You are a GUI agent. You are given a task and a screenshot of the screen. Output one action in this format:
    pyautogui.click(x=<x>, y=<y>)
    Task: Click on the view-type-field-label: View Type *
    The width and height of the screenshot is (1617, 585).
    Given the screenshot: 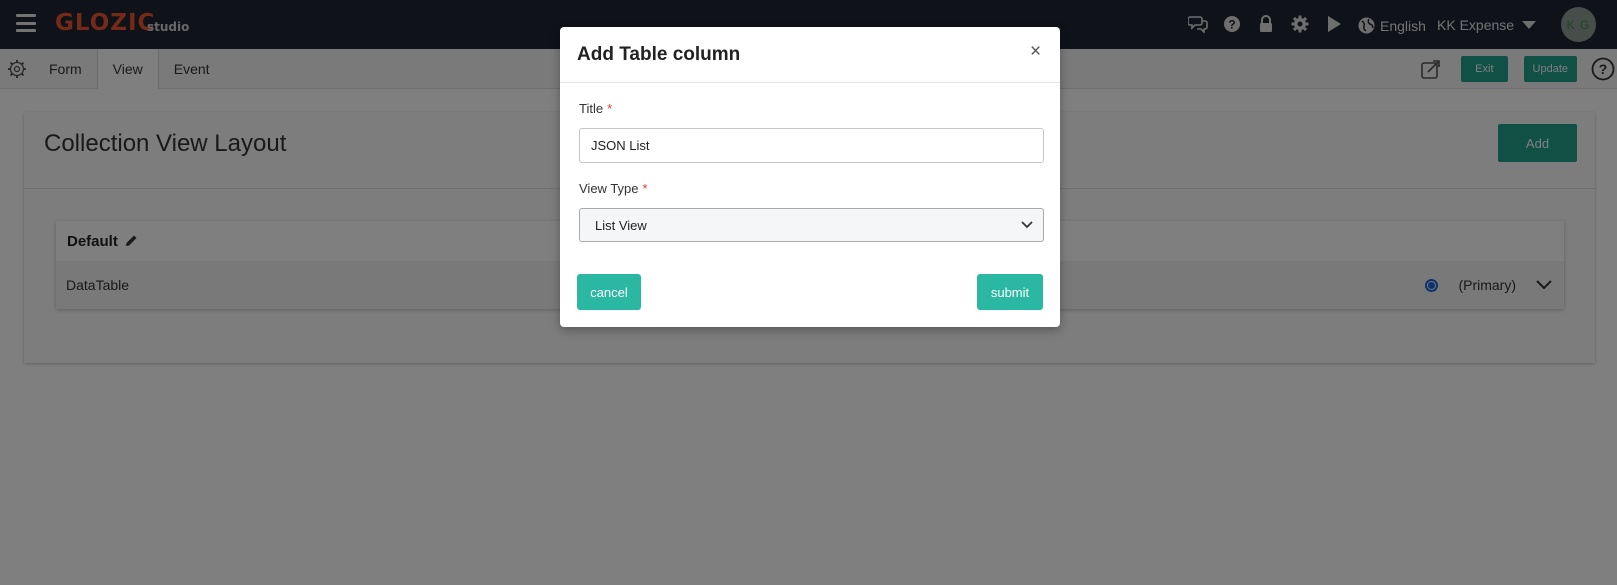 What is the action you would take?
    pyautogui.click(x=613, y=188)
    